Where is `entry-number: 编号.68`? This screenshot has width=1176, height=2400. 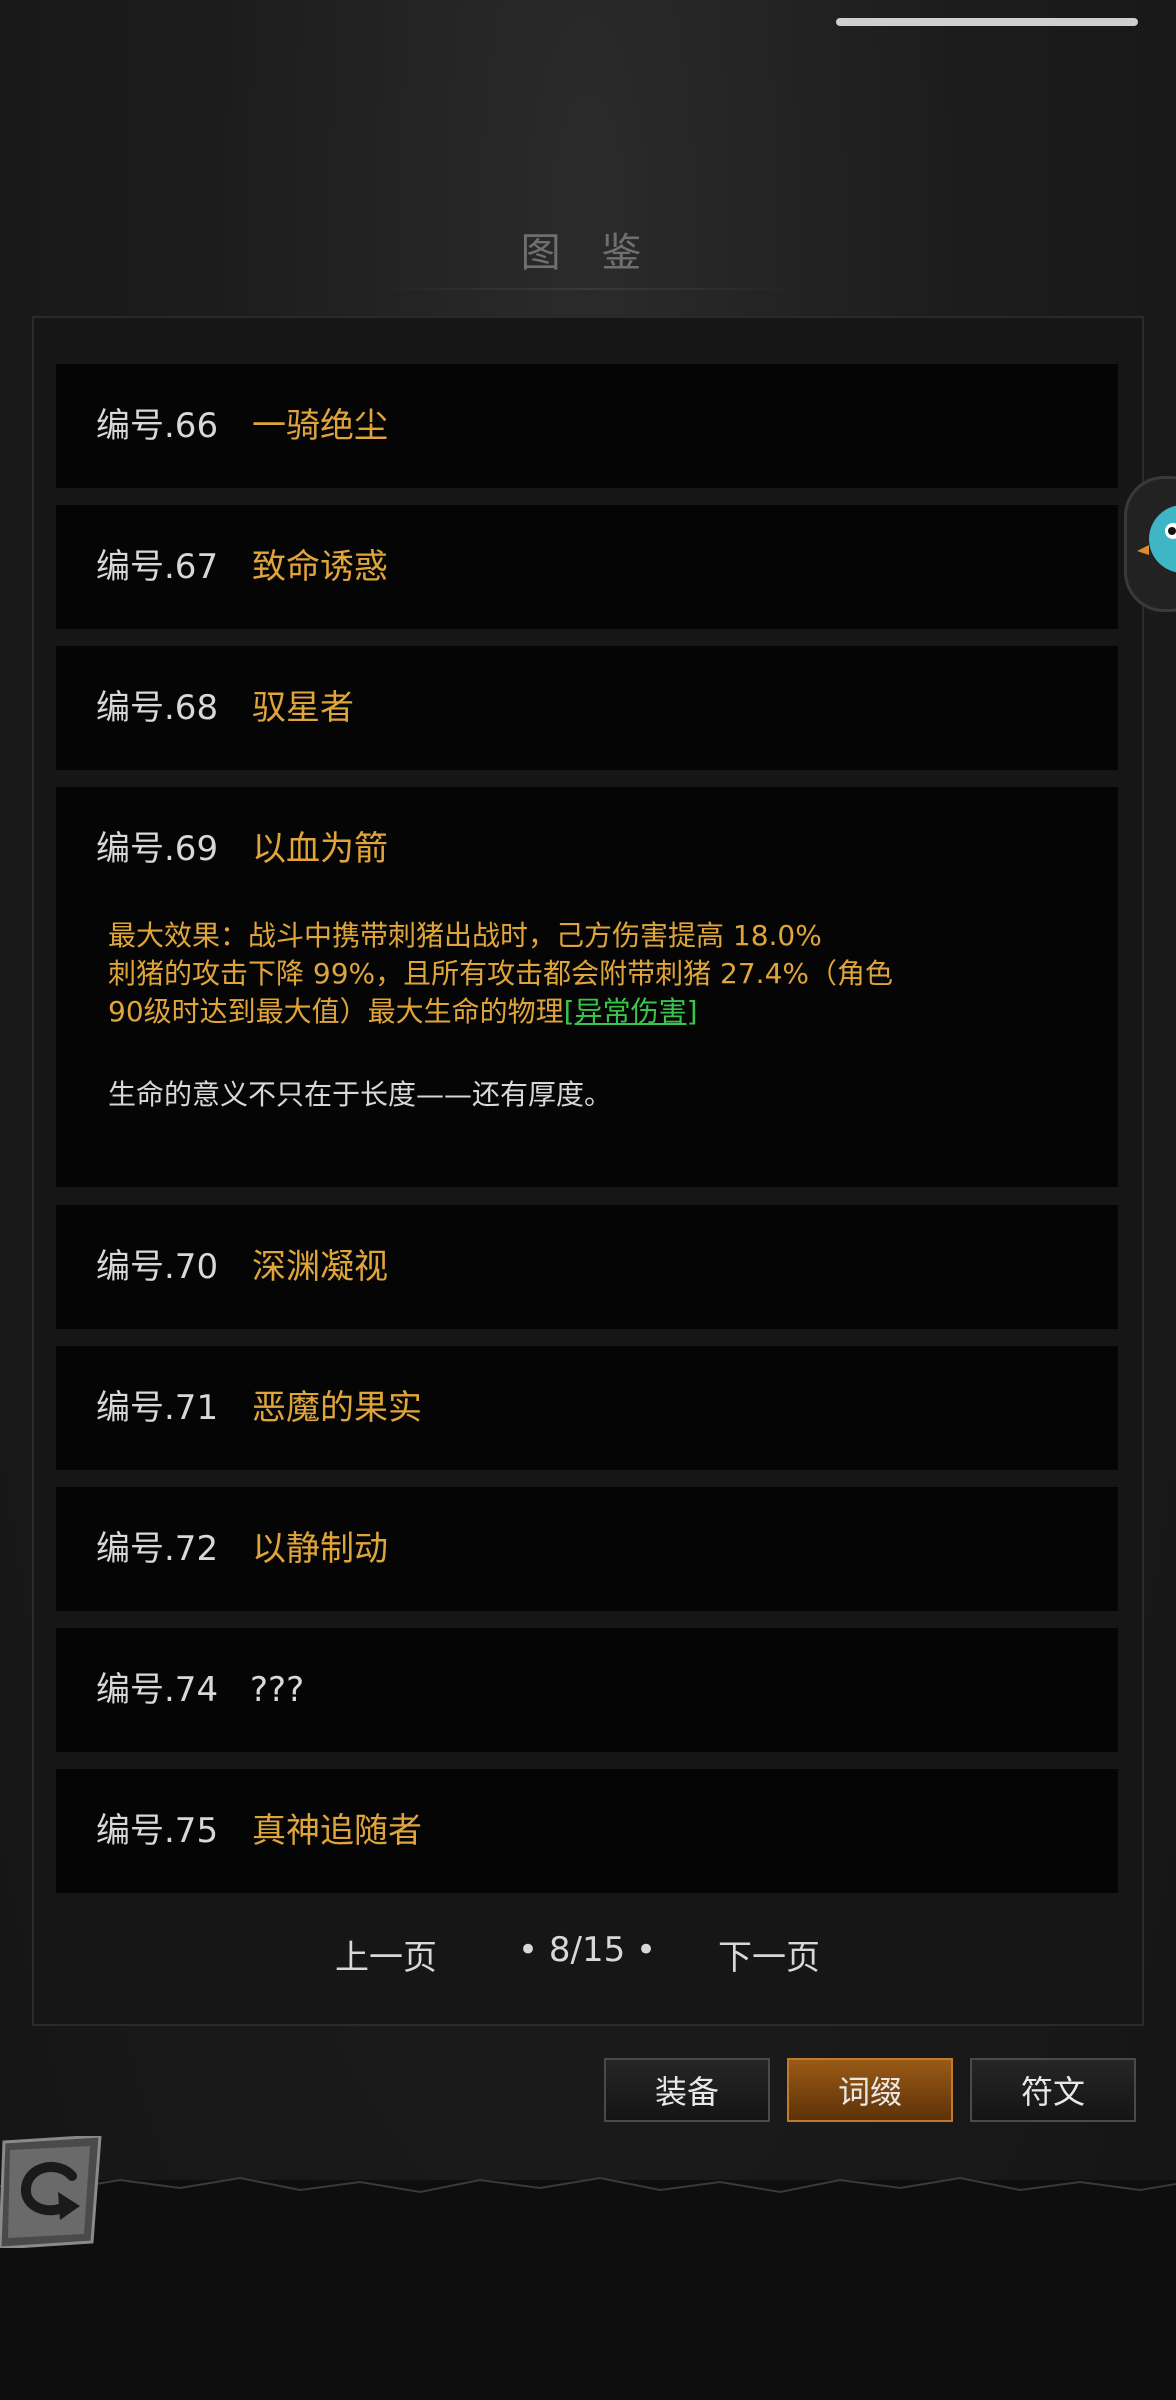
entry-number: 编号.68 is located at coordinates (157, 708).